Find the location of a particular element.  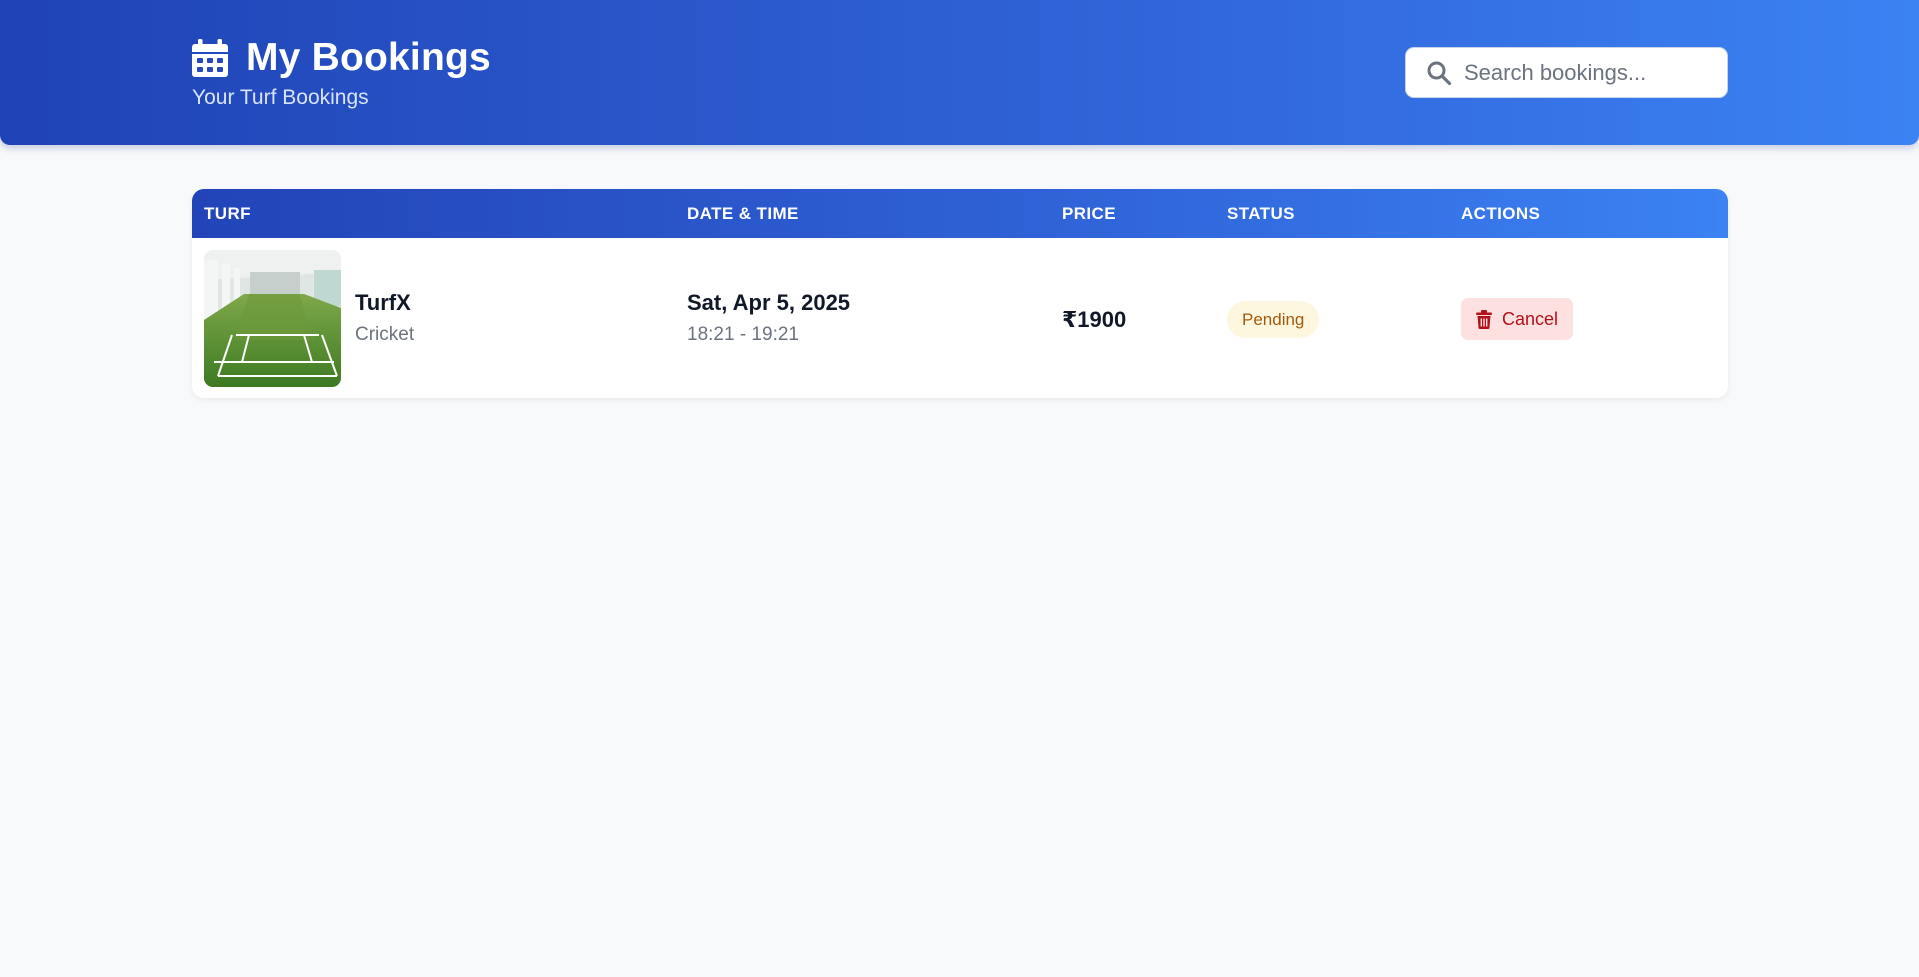

column-header-actions: ACTIONS is located at coordinates (1501, 213).